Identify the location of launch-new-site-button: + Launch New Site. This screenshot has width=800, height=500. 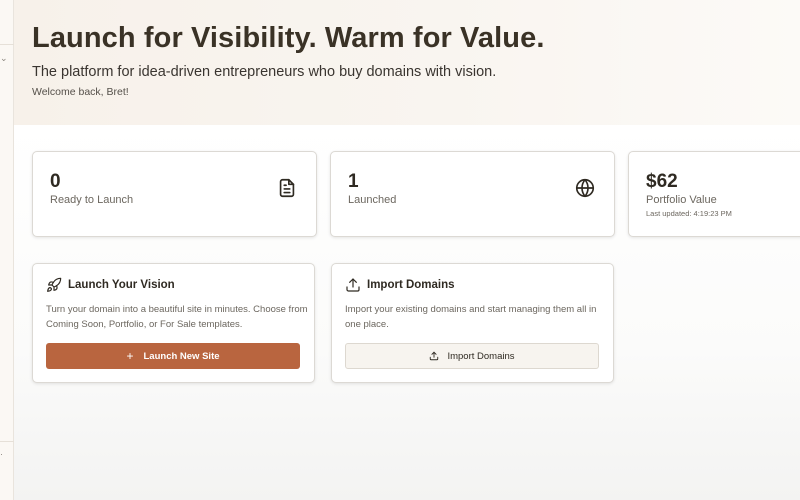
(173, 356).